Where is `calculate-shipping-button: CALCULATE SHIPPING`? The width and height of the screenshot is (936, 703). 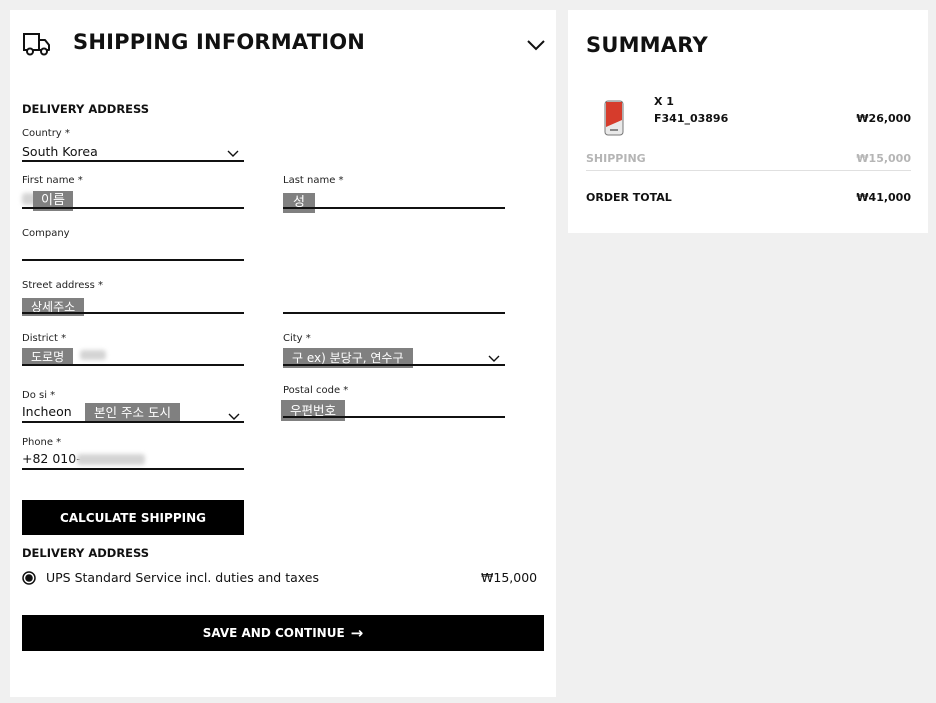 calculate-shipping-button: CALCULATE SHIPPING is located at coordinates (133, 517).